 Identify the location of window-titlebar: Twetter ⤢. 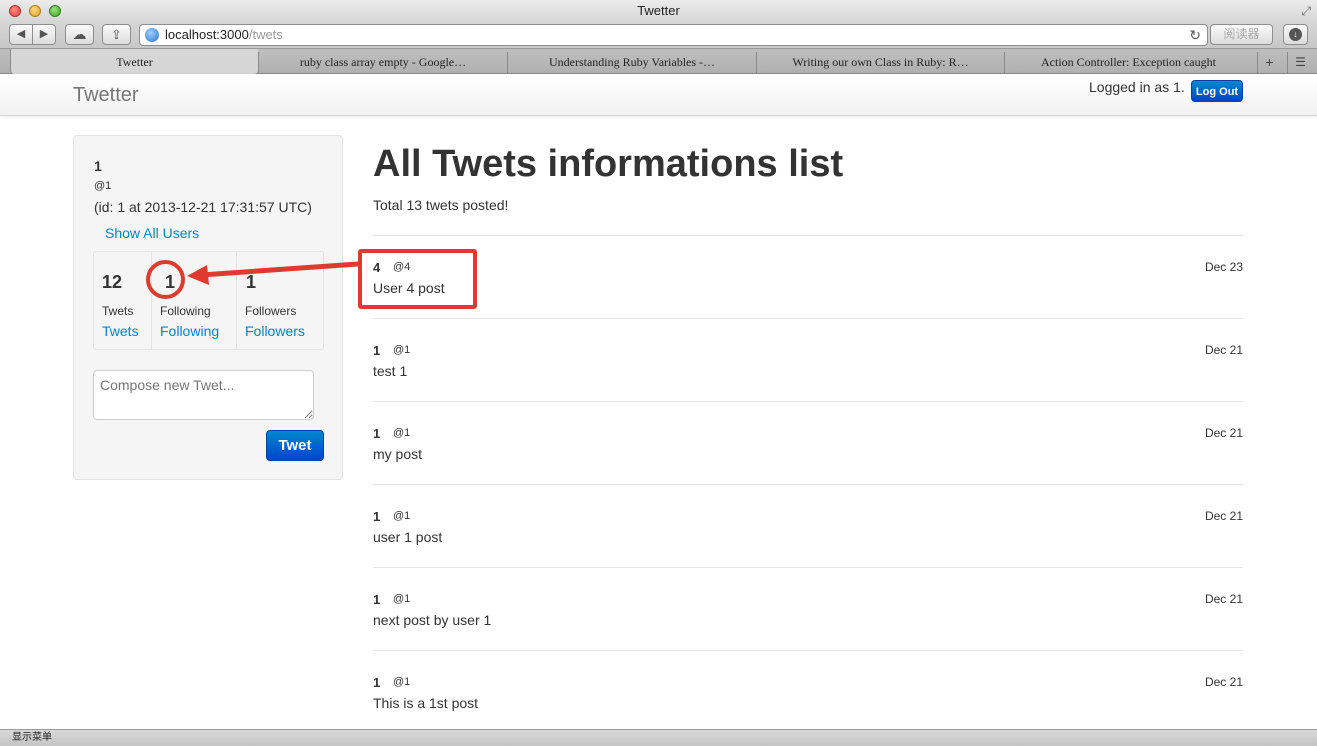
(658, 11).